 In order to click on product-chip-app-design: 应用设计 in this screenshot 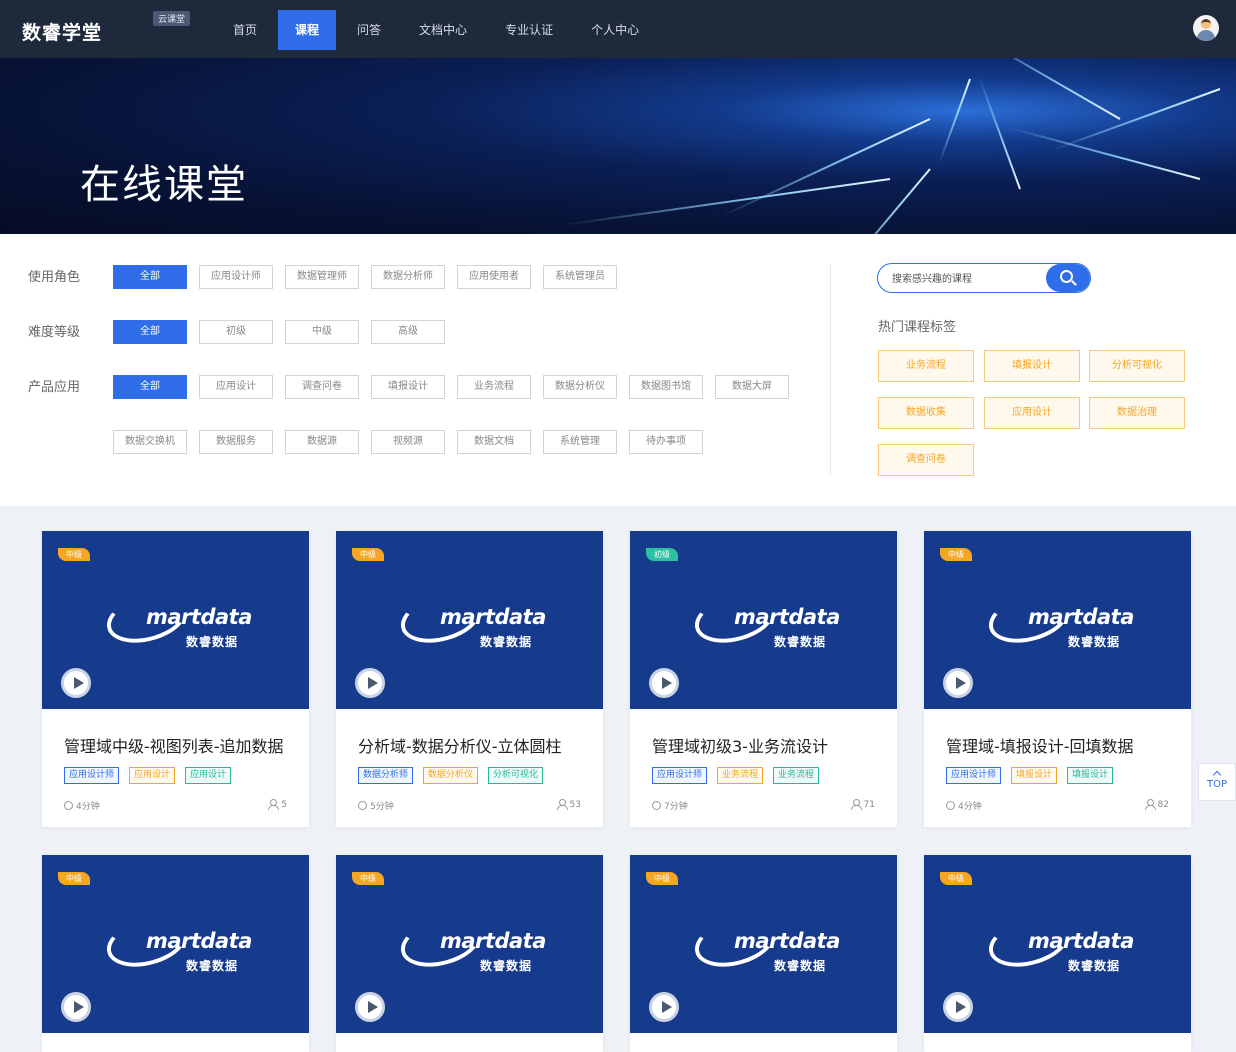, I will do `click(236, 387)`.